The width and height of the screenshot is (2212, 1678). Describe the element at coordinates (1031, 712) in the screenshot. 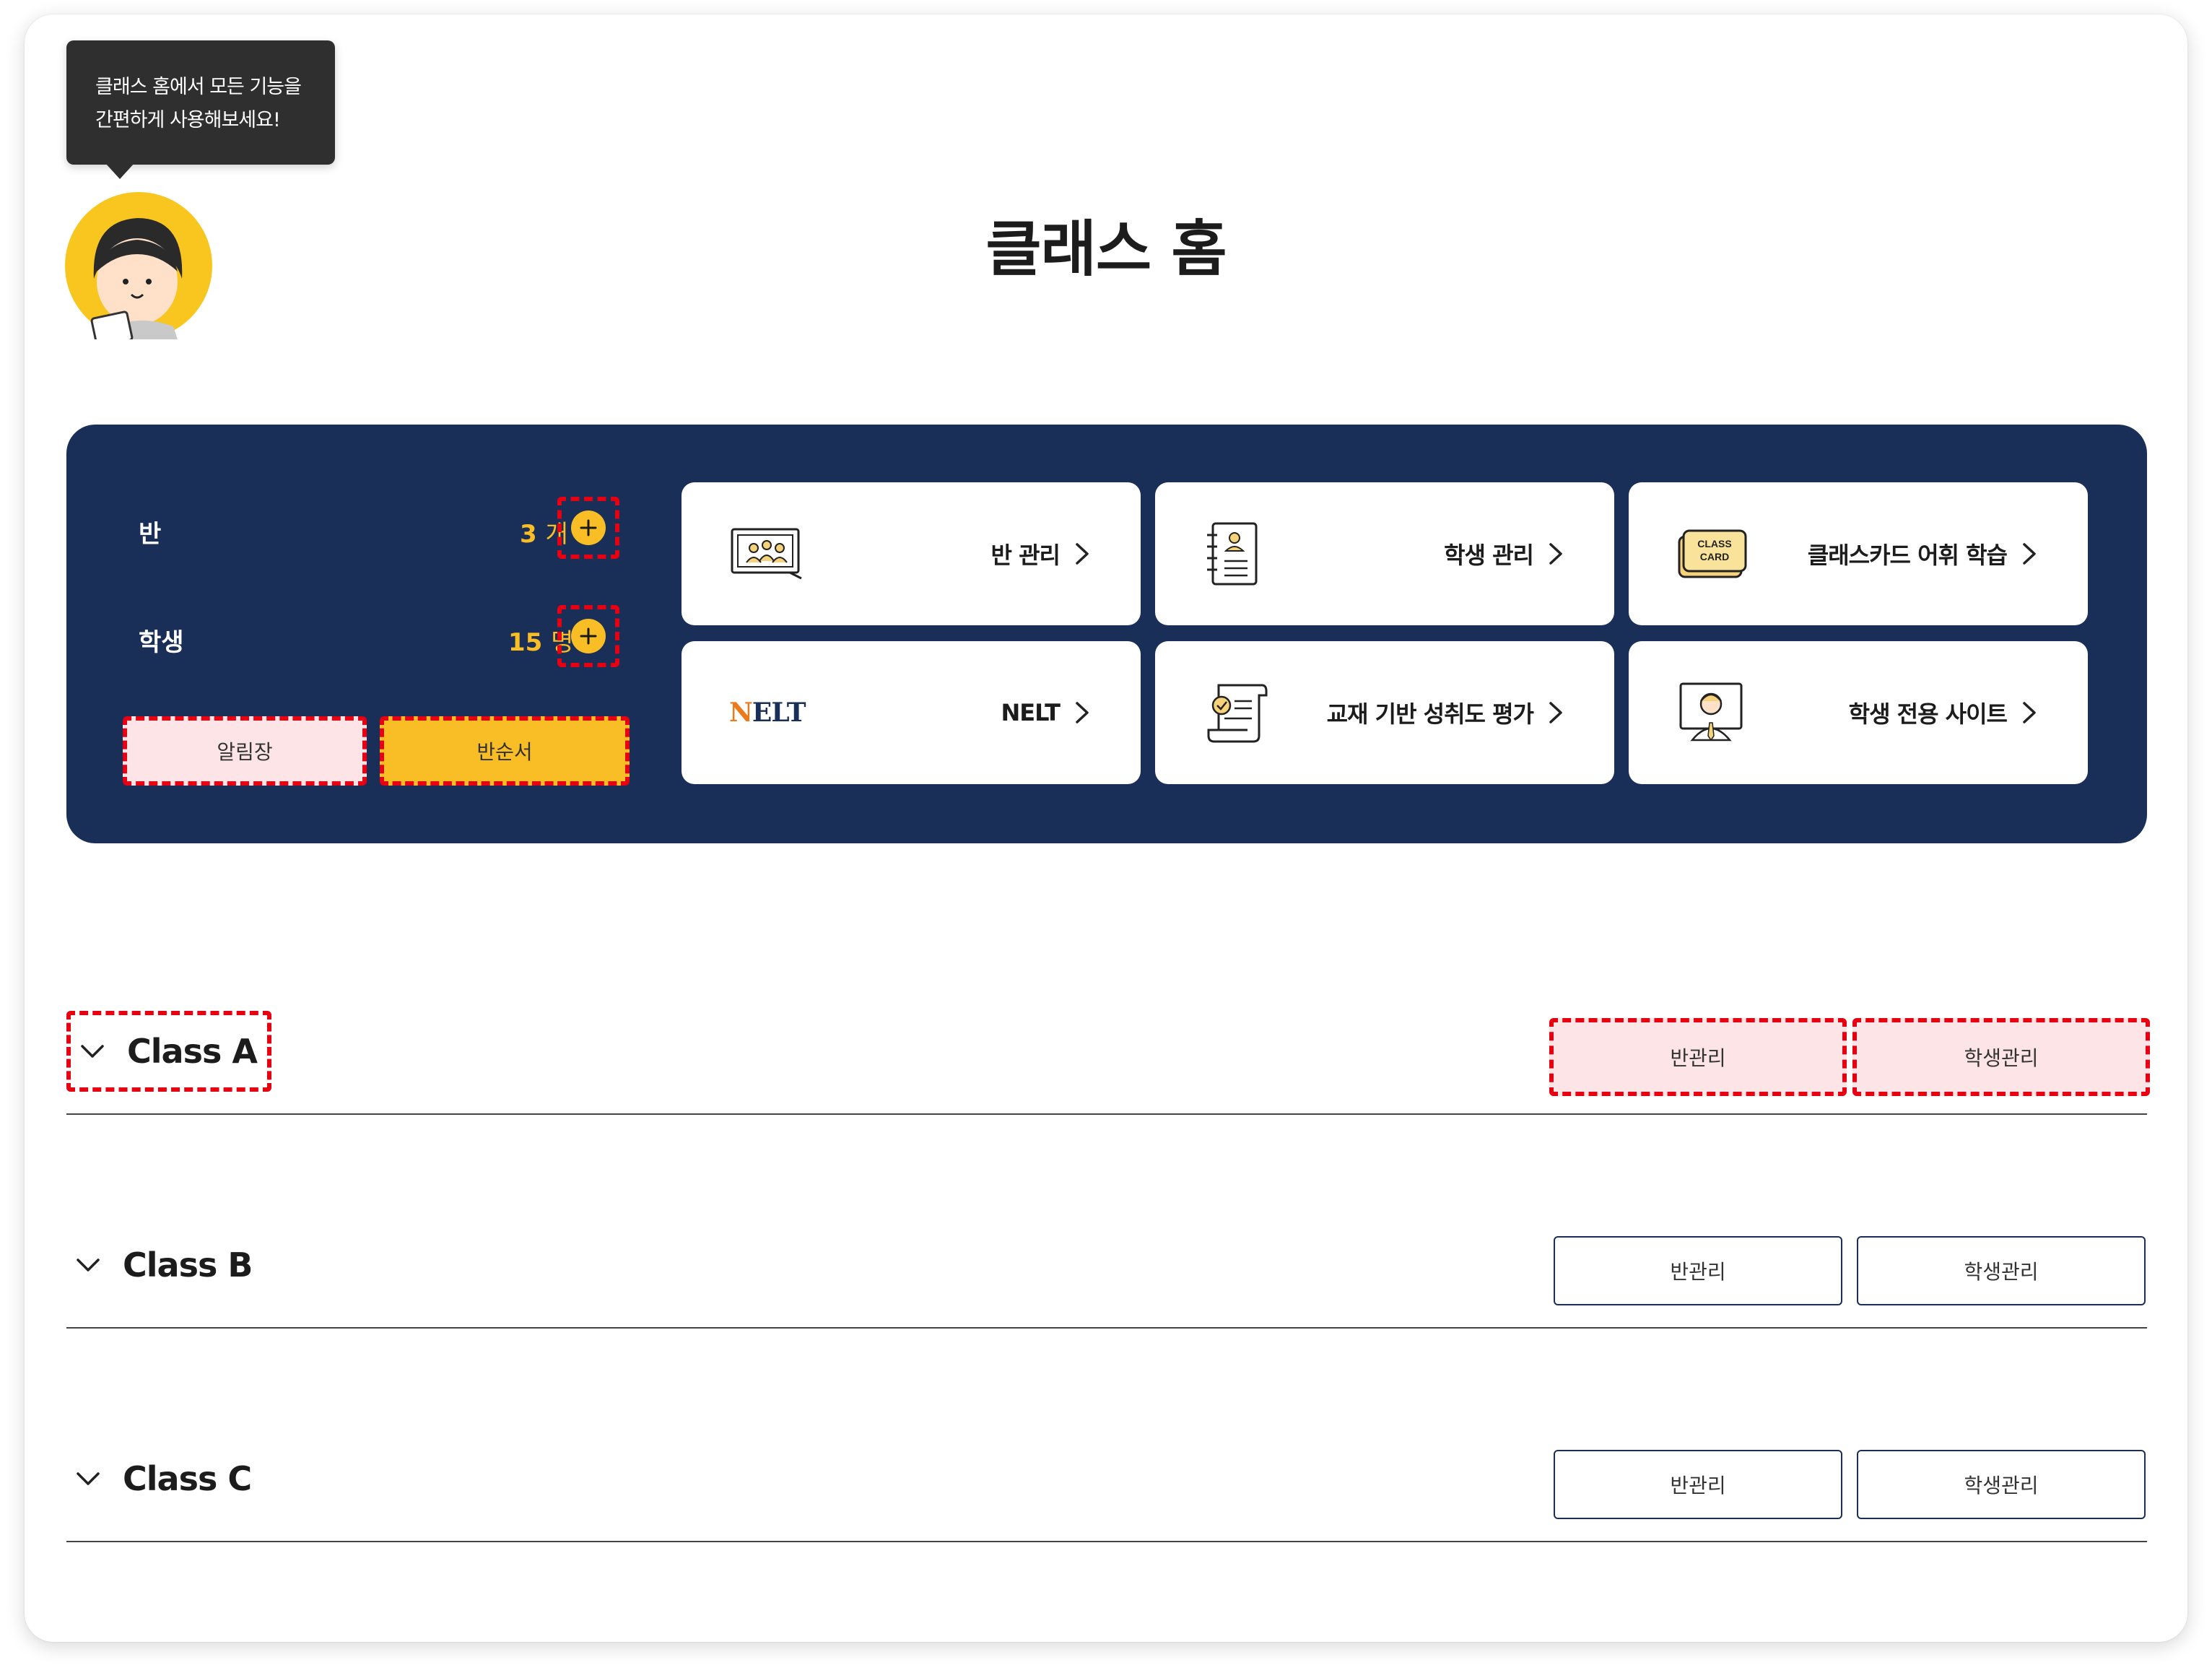

I see `tile-label: NELT` at that location.